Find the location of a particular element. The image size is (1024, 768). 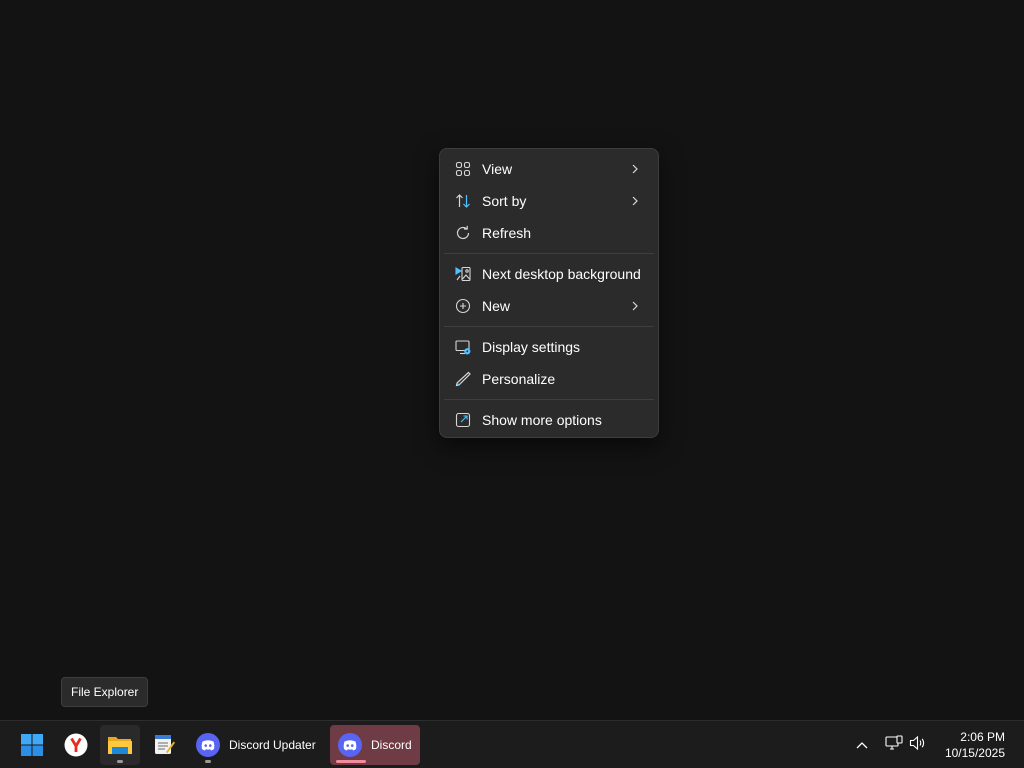

menu-item-next-desktop-background: Next desktop background is located at coordinates (549, 274).